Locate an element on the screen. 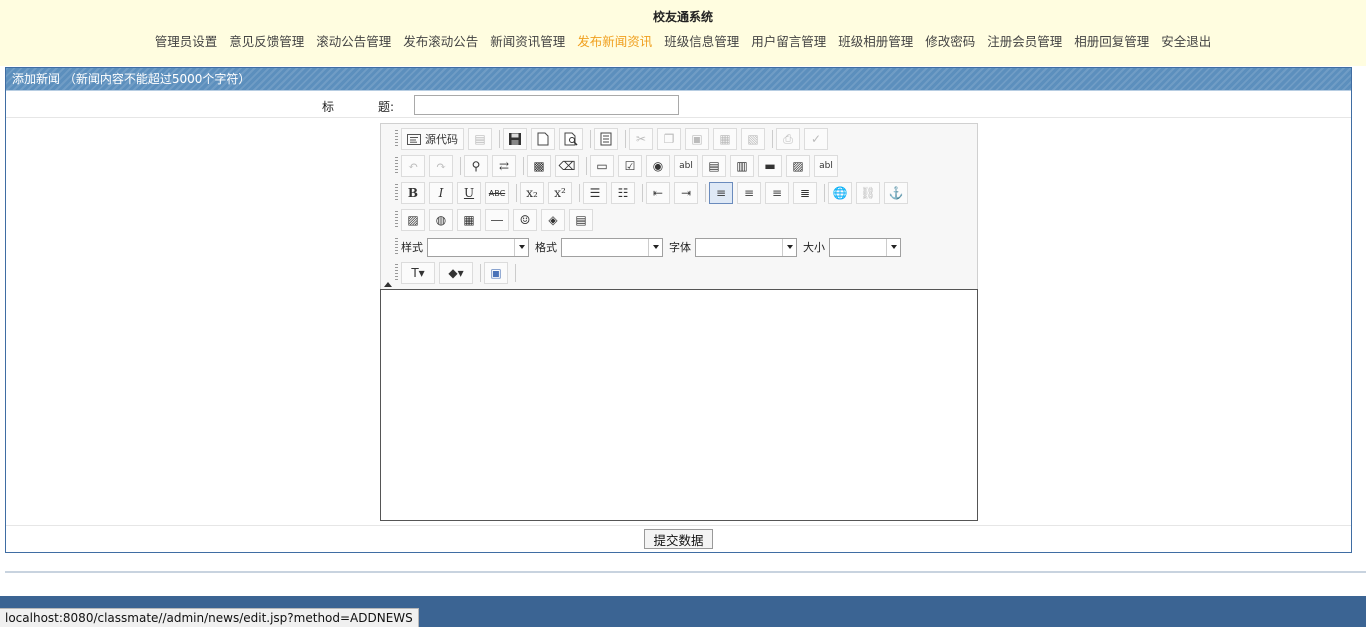 This screenshot has height=628, width=1366. outdent-icon: ⇤ is located at coordinates (658, 193).